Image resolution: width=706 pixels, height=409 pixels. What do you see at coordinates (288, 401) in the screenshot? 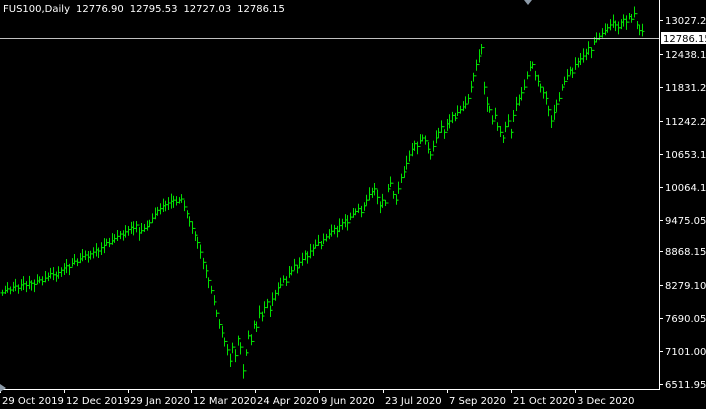
I see `x-tick-label: 24 Apr 2020` at bounding box center [288, 401].